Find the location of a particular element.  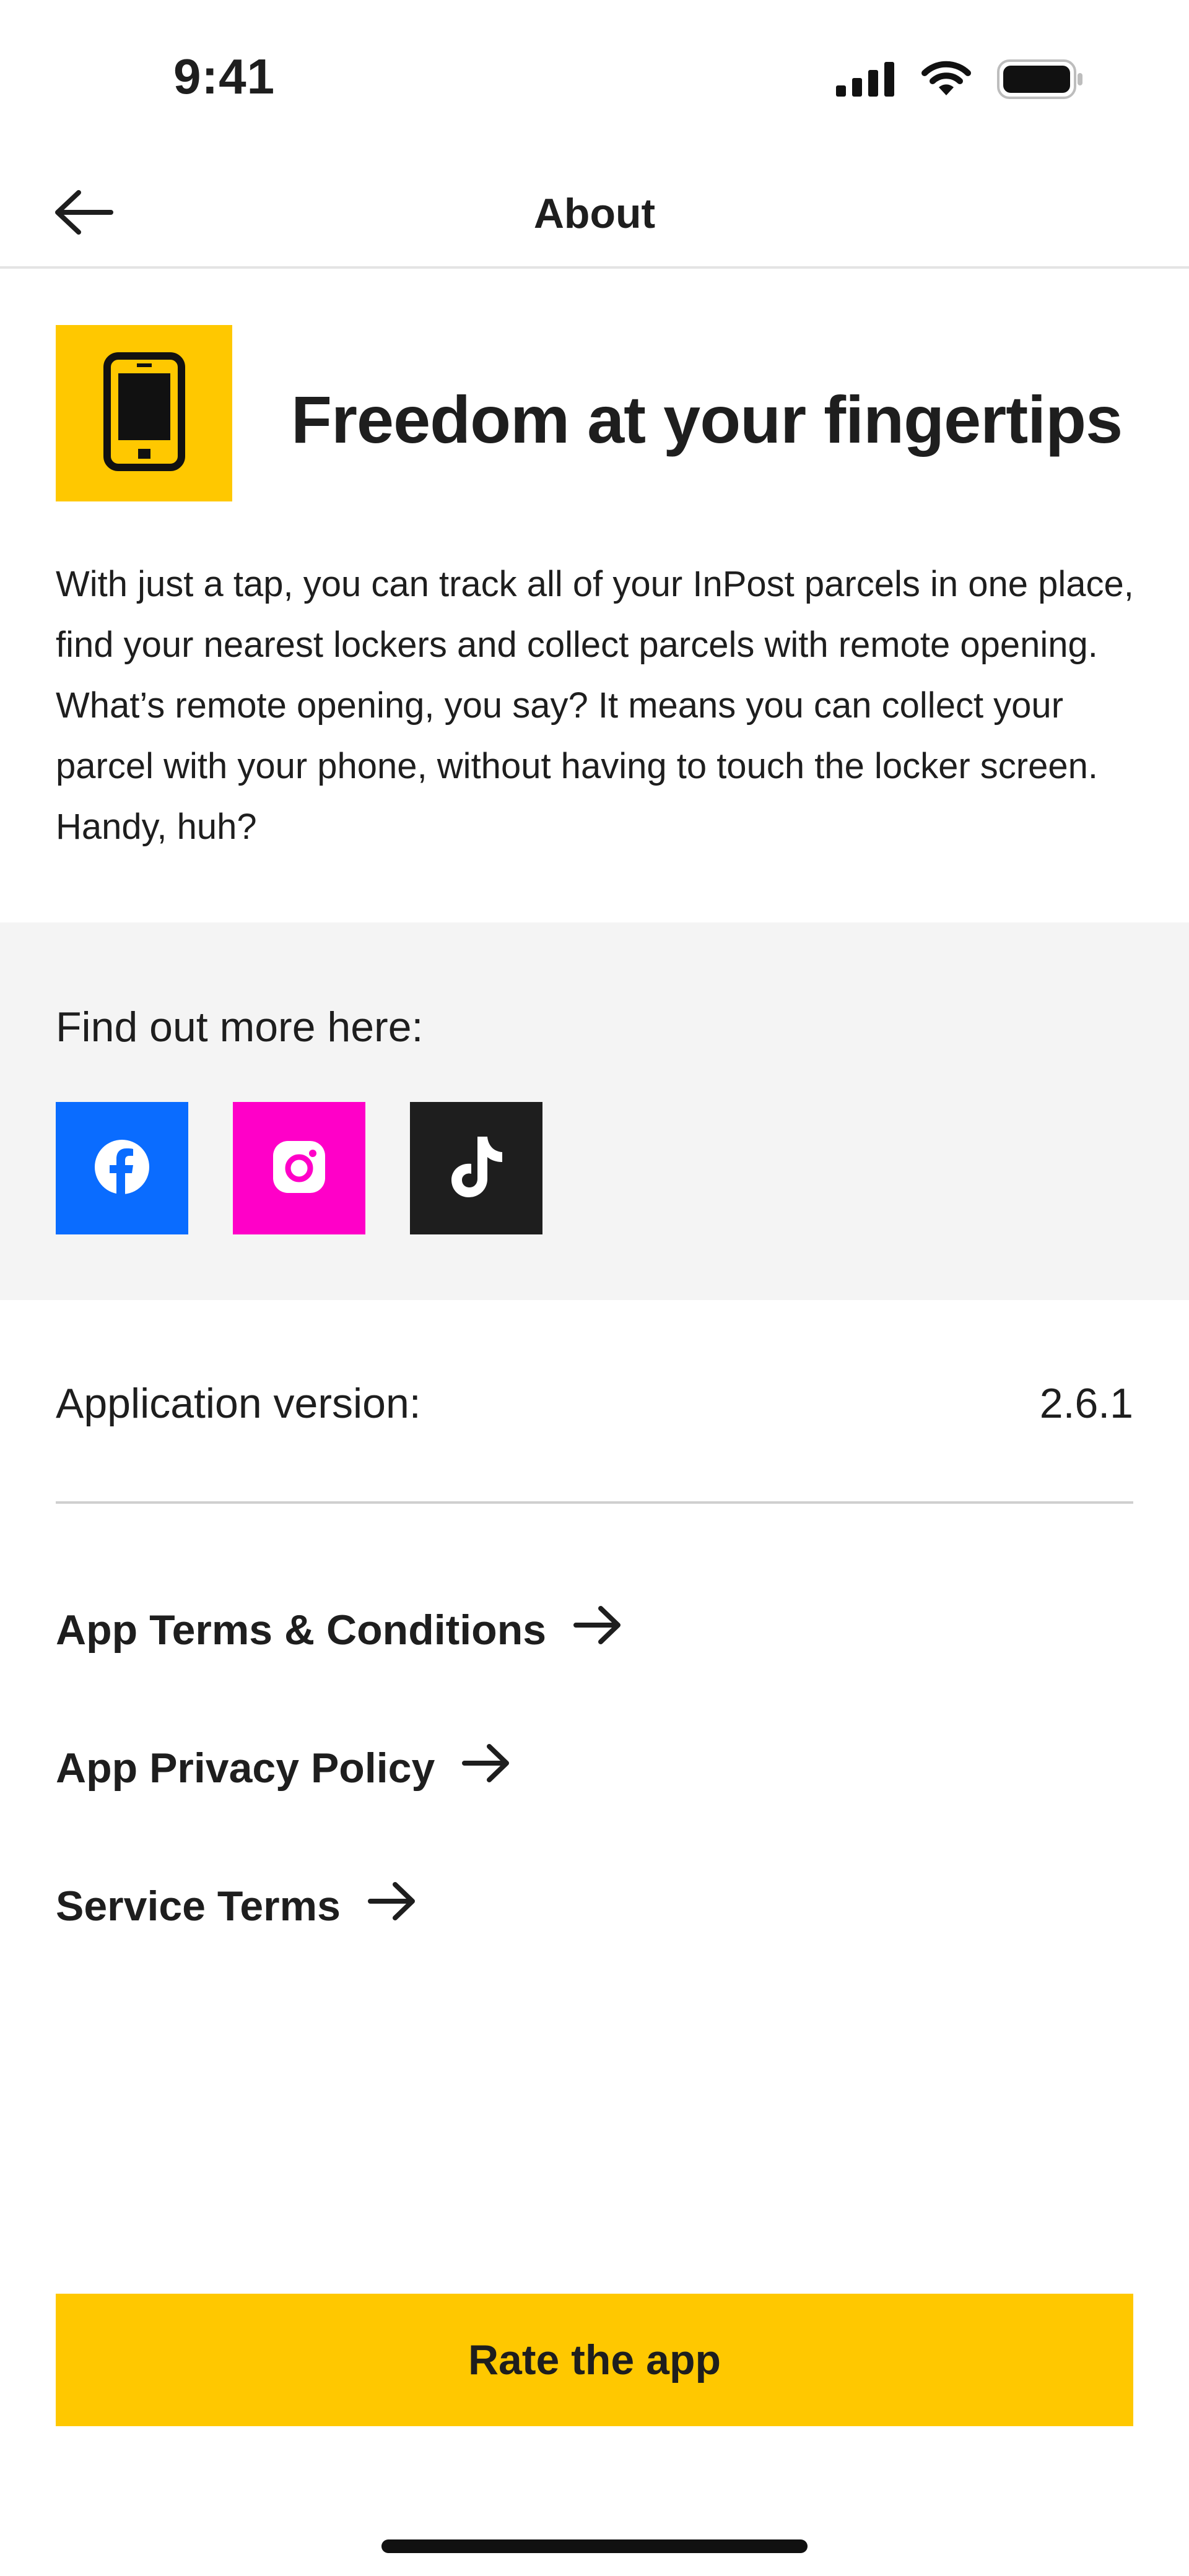

page-title: About is located at coordinates (594, 213).